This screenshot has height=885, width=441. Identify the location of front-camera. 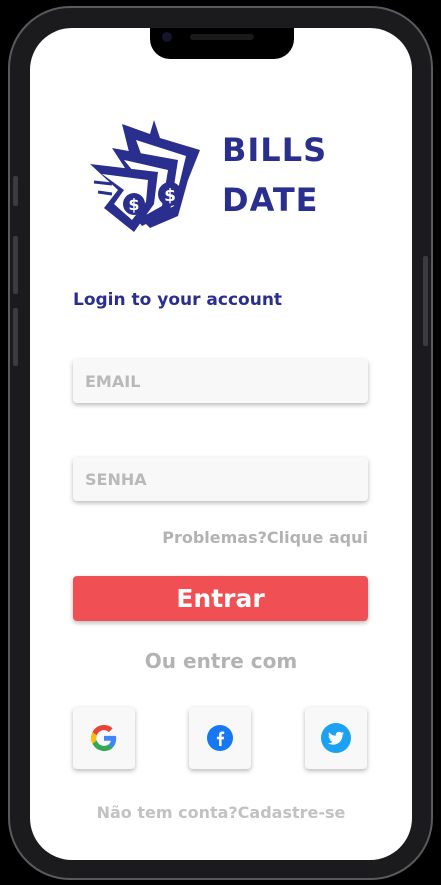
(167, 37).